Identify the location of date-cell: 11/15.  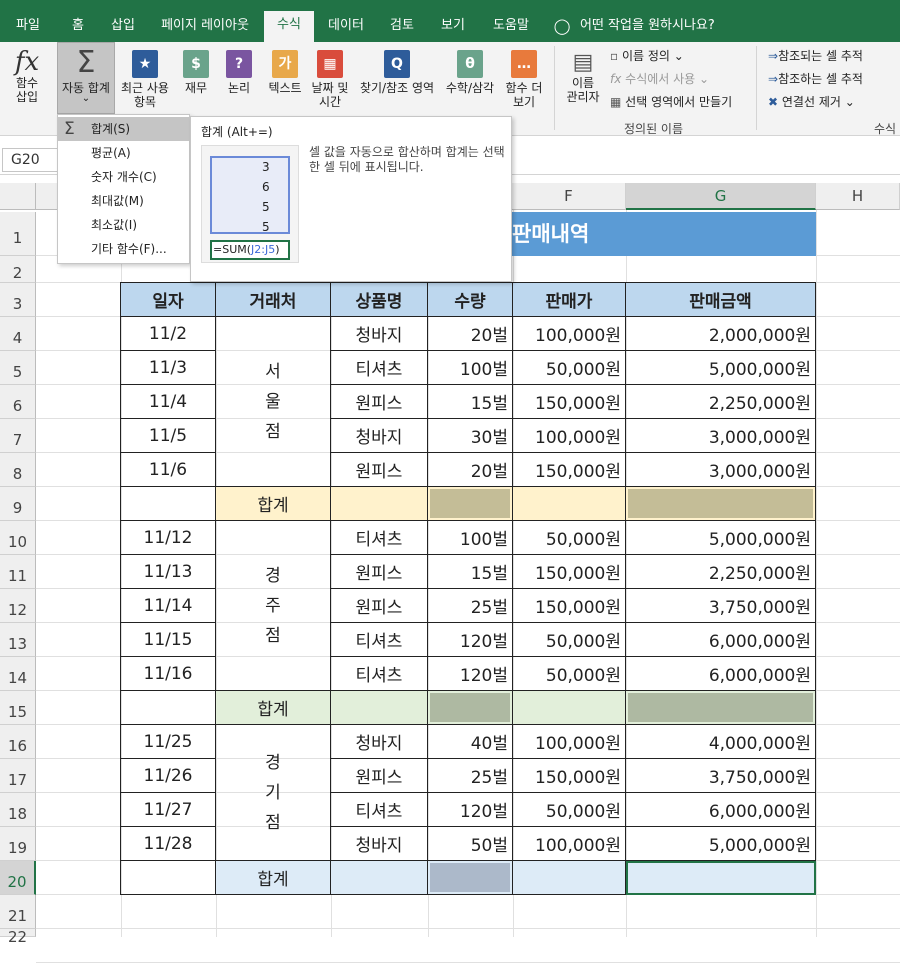
(168, 640).